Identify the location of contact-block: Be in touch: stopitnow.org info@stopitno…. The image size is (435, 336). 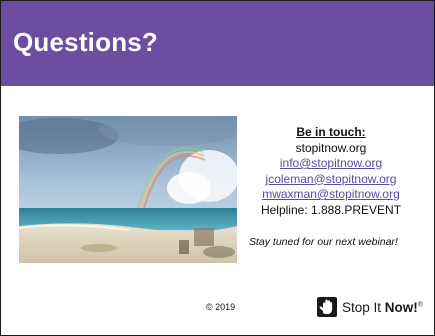
(331, 171).